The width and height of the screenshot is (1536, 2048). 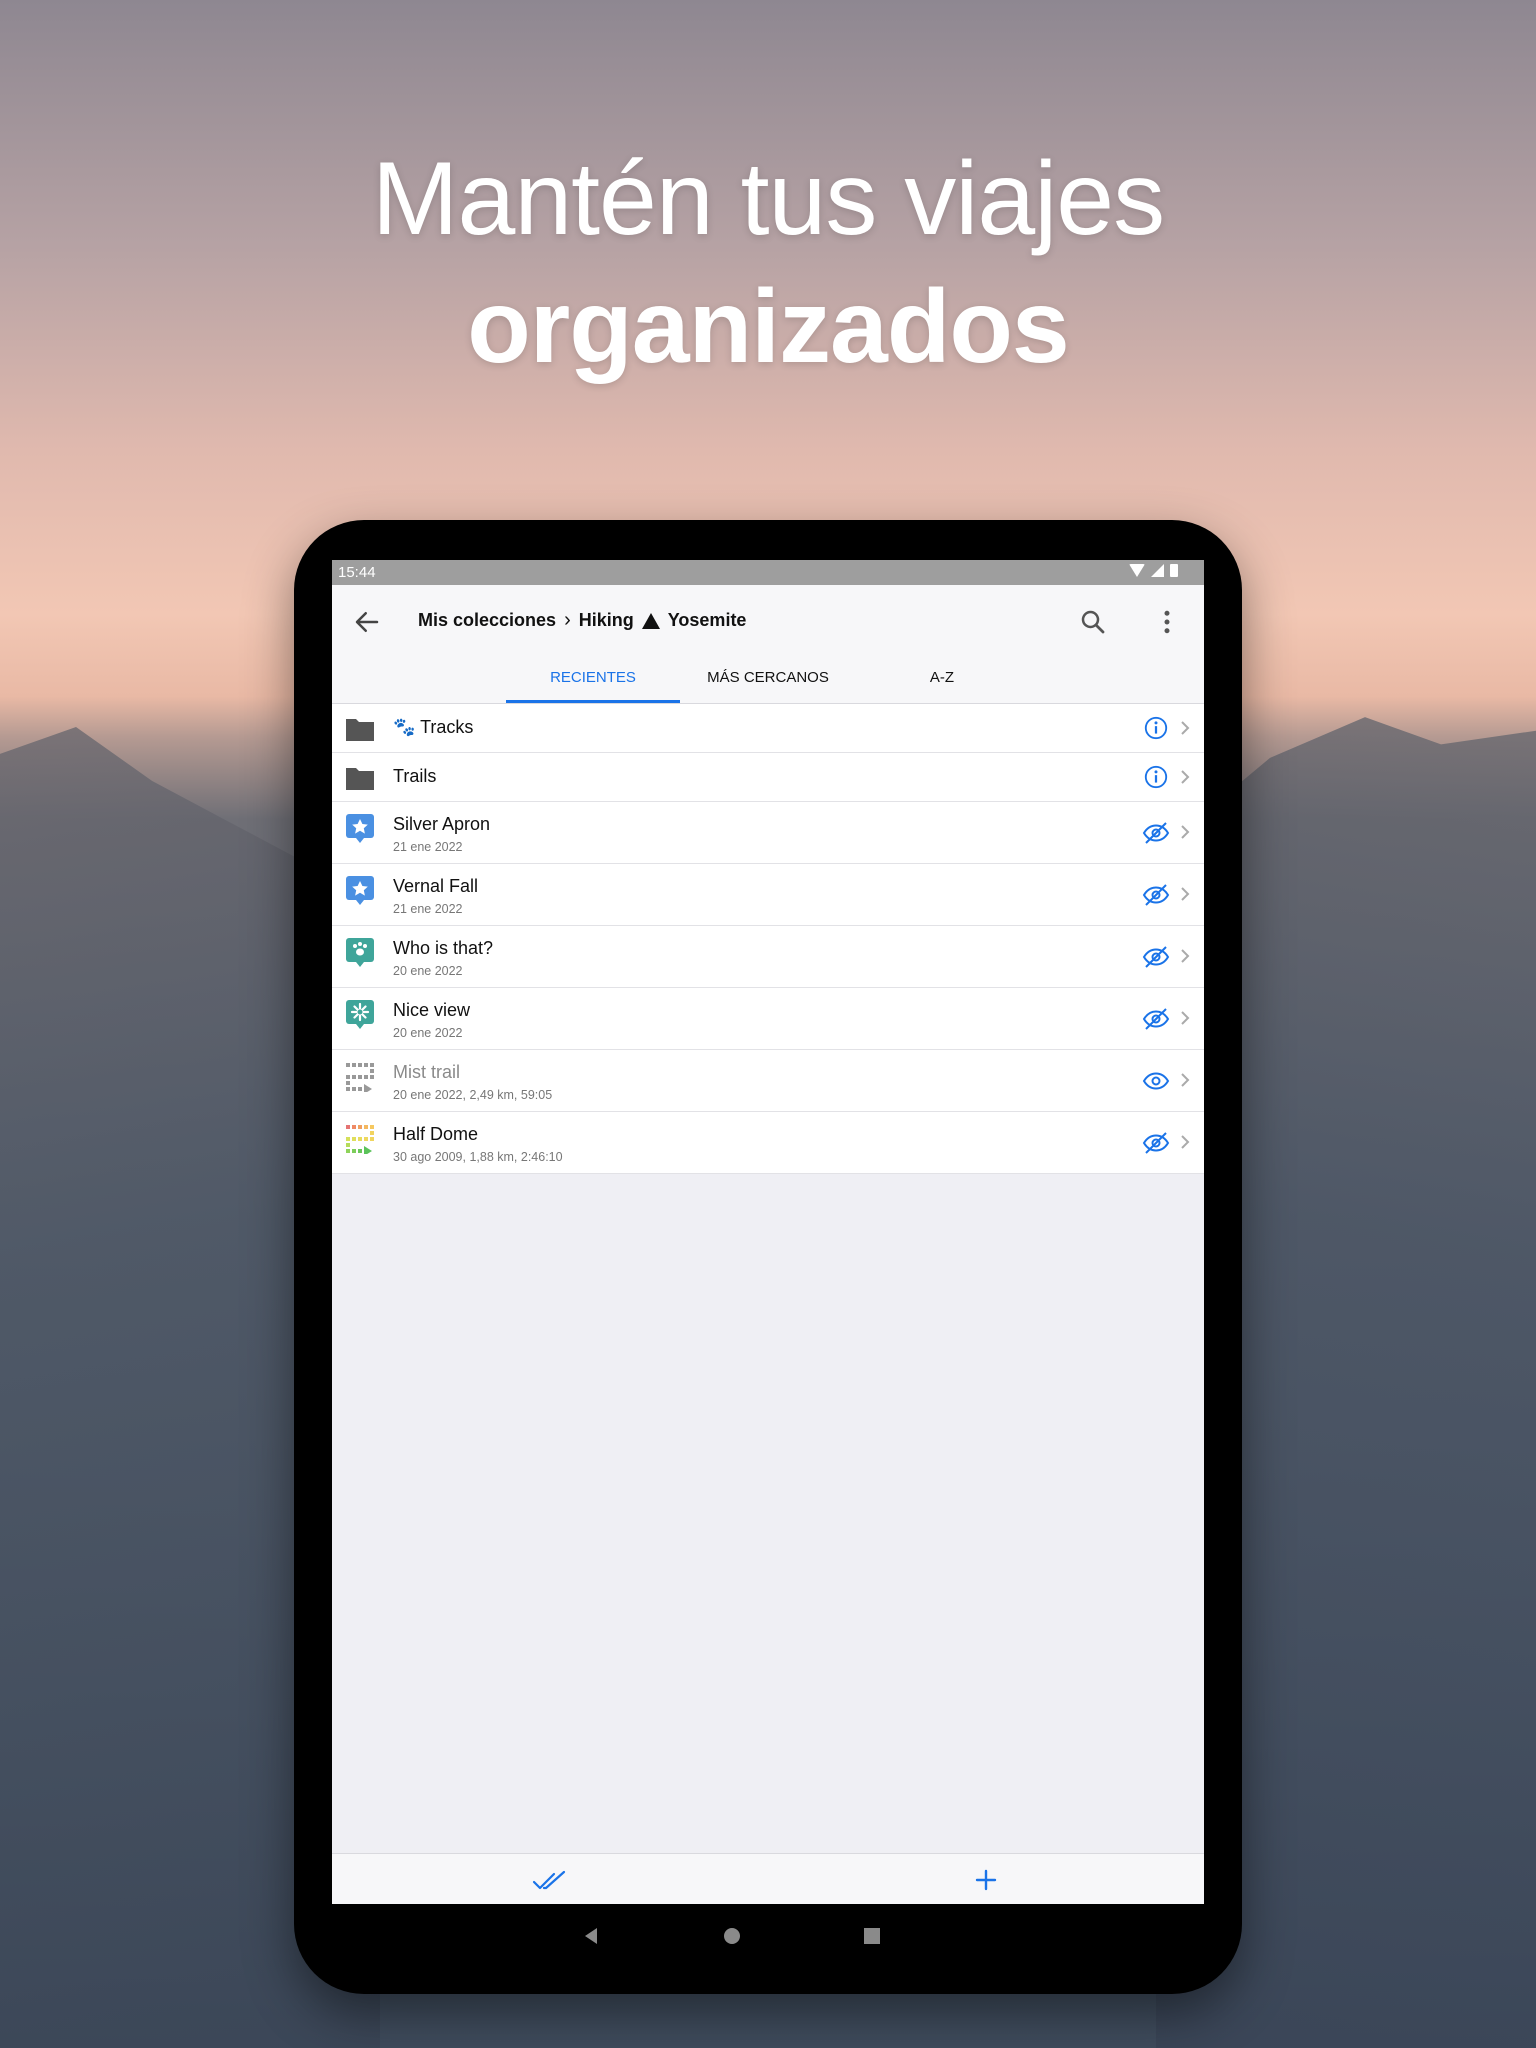 I want to click on wifi-icon, so click(x=1137, y=570).